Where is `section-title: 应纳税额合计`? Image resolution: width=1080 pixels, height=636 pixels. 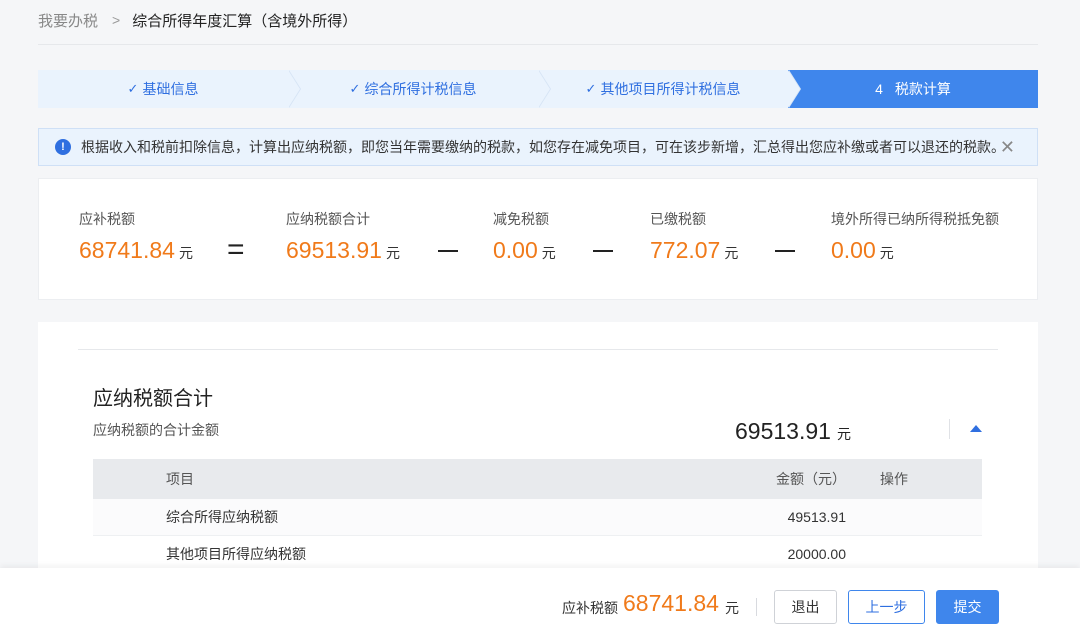
section-title: 应纳税额合计 is located at coordinates (153, 399).